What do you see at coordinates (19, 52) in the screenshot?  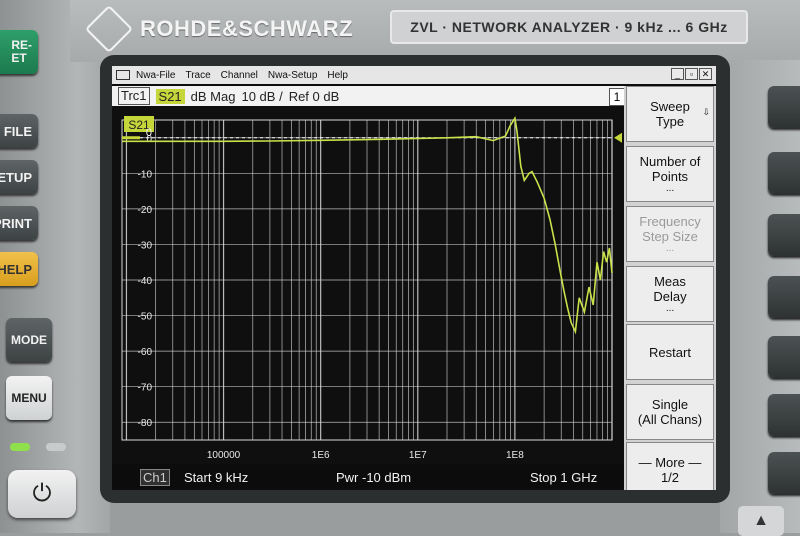 I see `preset-key: RE- ET` at bounding box center [19, 52].